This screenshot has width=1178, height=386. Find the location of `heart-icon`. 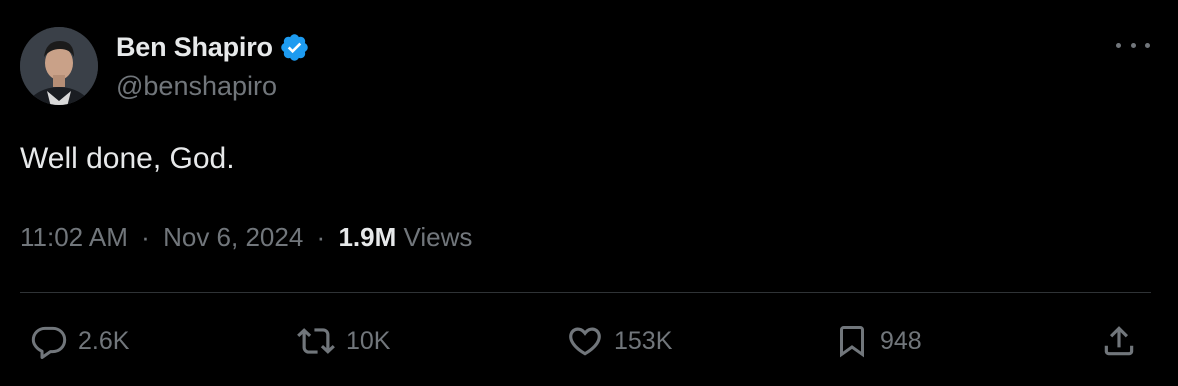

heart-icon is located at coordinates (585, 341).